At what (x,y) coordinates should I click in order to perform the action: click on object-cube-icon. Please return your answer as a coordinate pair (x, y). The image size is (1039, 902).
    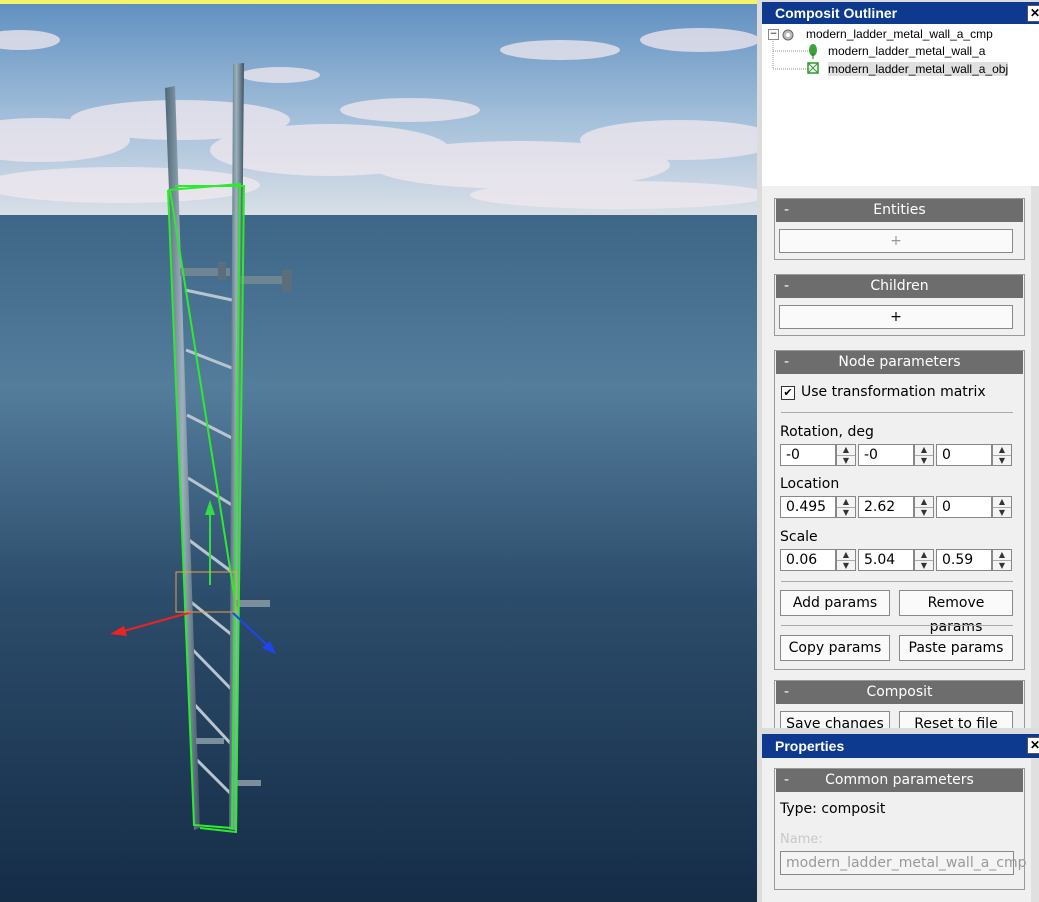
    Looking at the image, I should click on (813, 68).